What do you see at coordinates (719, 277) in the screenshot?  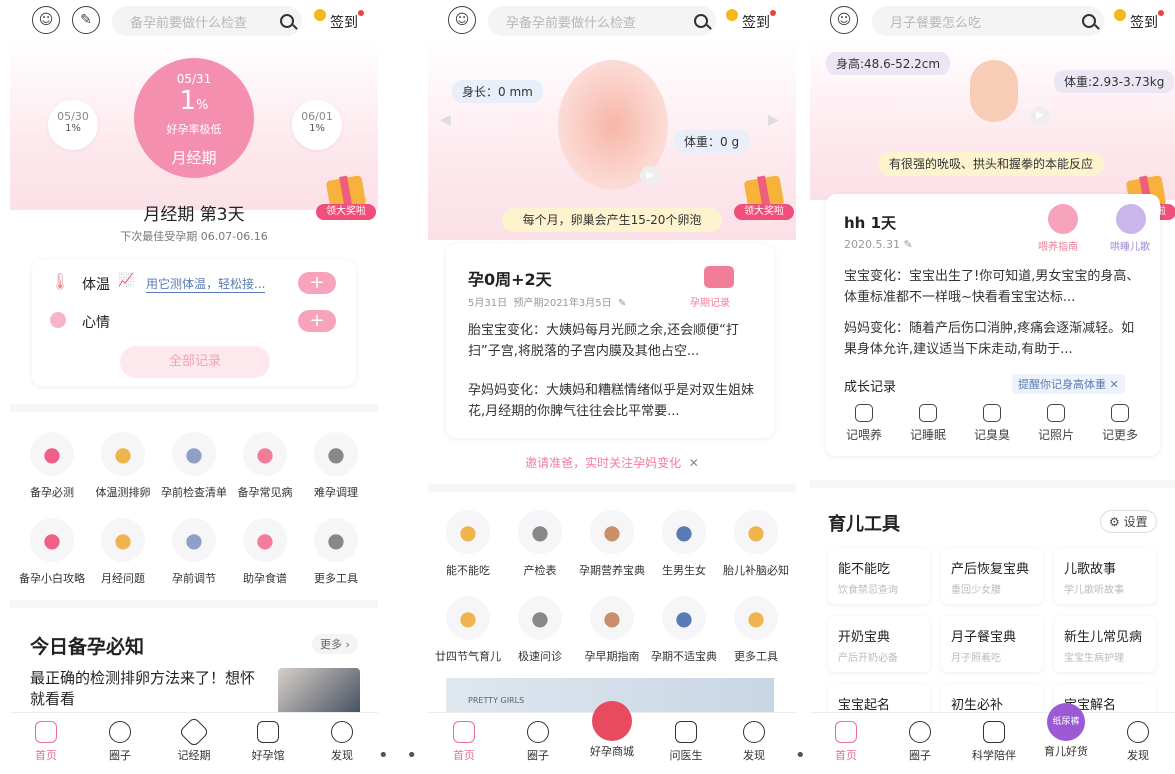 I see `camera-icon` at bounding box center [719, 277].